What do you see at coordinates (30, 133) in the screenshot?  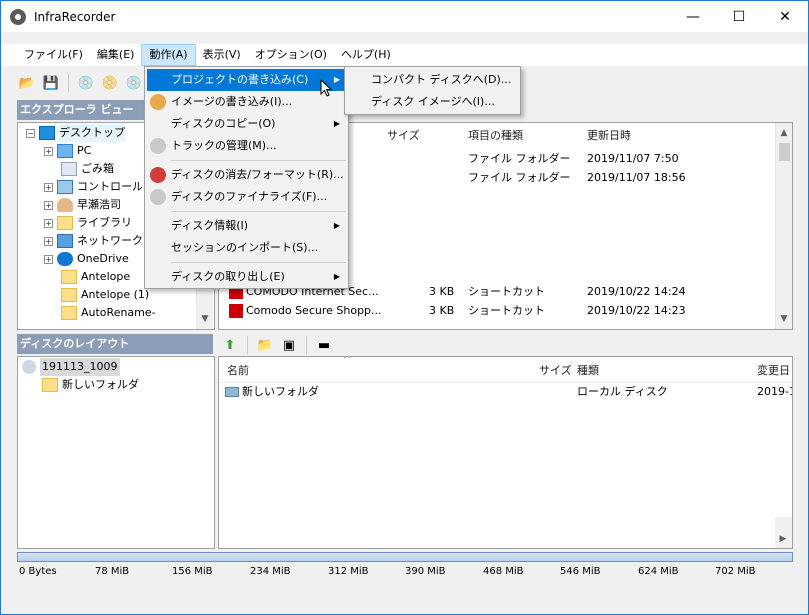 I see `collapse-icon: −` at bounding box center [30, 133].